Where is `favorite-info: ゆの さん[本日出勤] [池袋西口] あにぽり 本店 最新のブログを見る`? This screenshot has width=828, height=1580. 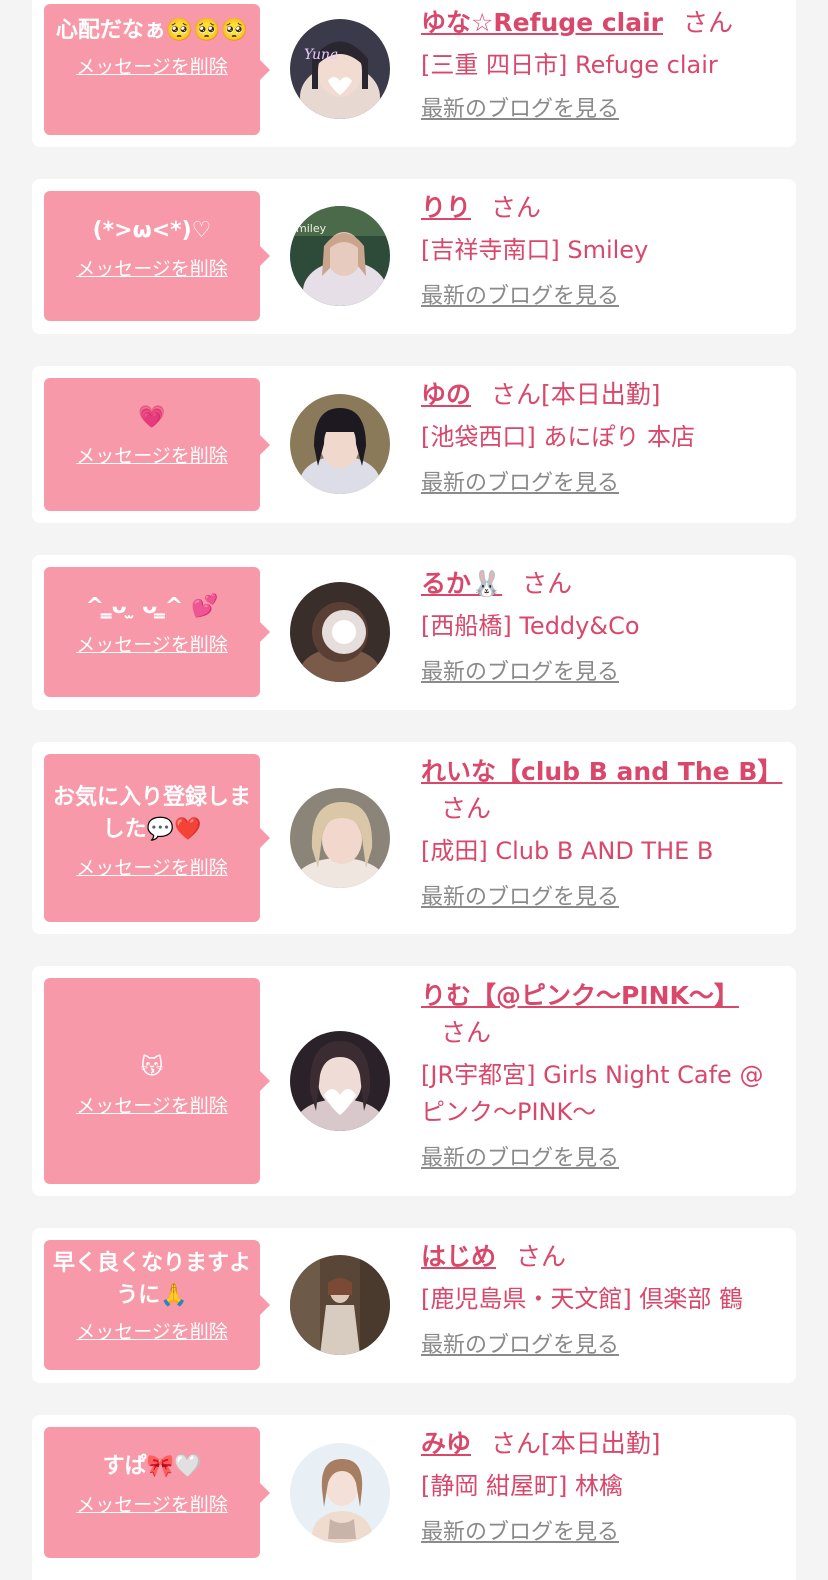
favorite-info: ゆの さん[本日出勤] [池袋西口] あにぽり 本店 最新のブログを見る is located at coordinates (601, 437).